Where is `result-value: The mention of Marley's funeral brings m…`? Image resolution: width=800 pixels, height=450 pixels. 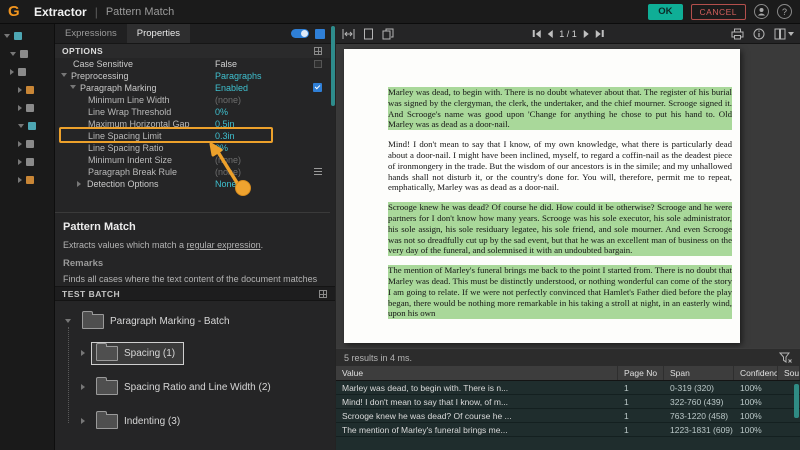 result-value: The mention of Marley's funeral brings m… is located at coordinates (425, 430).